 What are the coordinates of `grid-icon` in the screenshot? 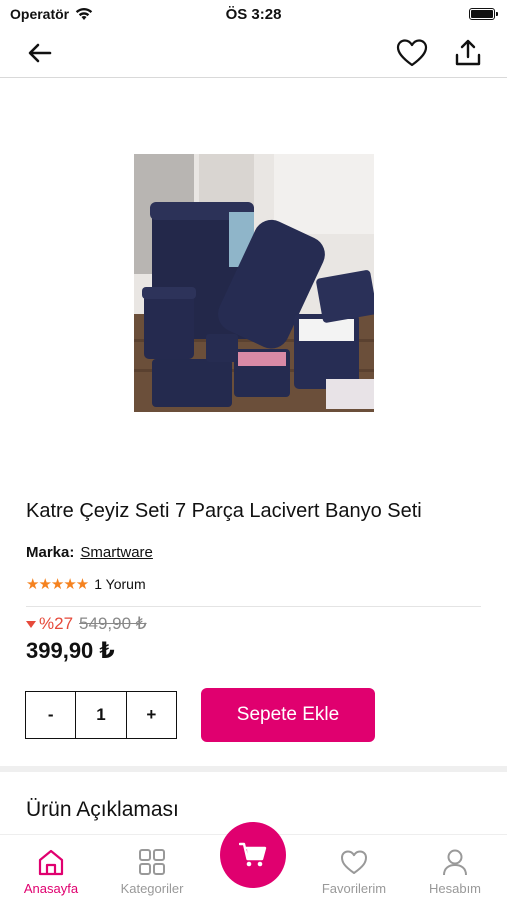 It's located at (152, 862).